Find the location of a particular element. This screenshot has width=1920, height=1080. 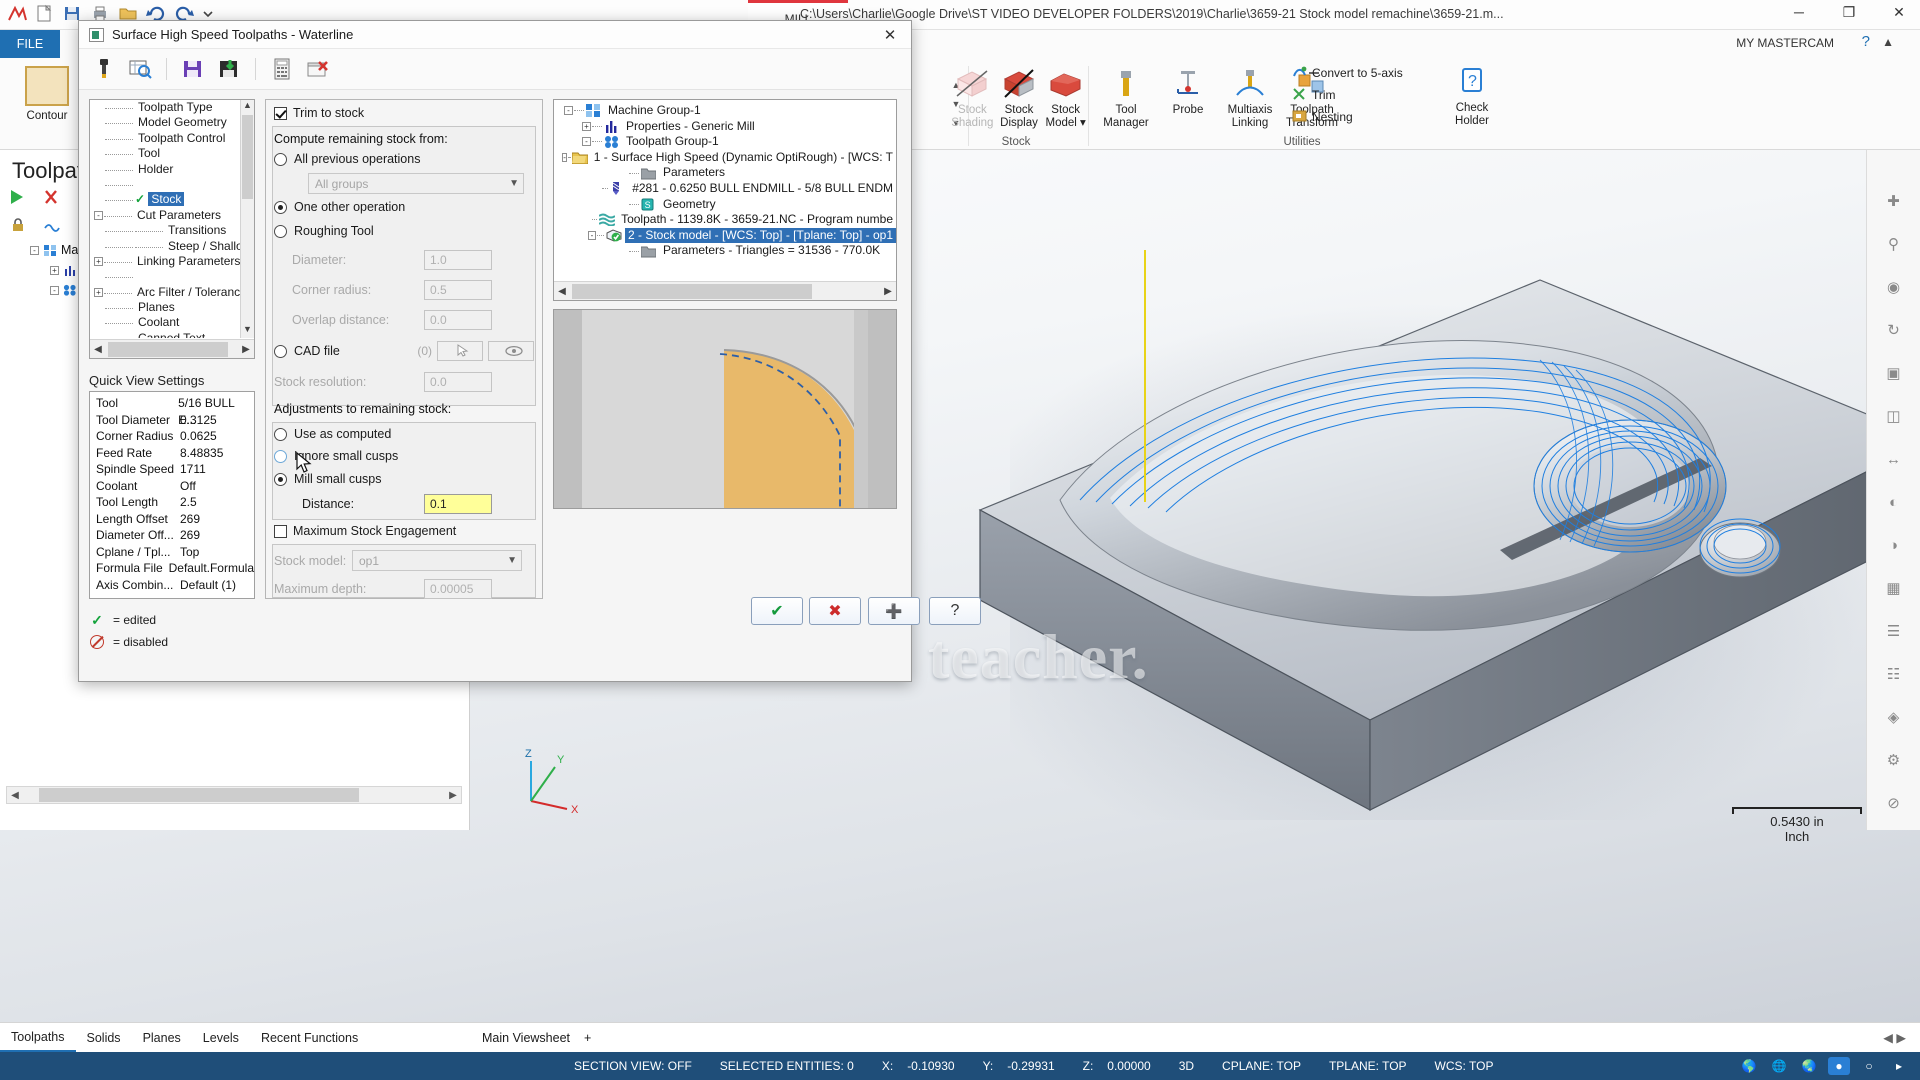

viewsheet-tab-main: Main Viewsheet is located at coordinates (526, 1038).